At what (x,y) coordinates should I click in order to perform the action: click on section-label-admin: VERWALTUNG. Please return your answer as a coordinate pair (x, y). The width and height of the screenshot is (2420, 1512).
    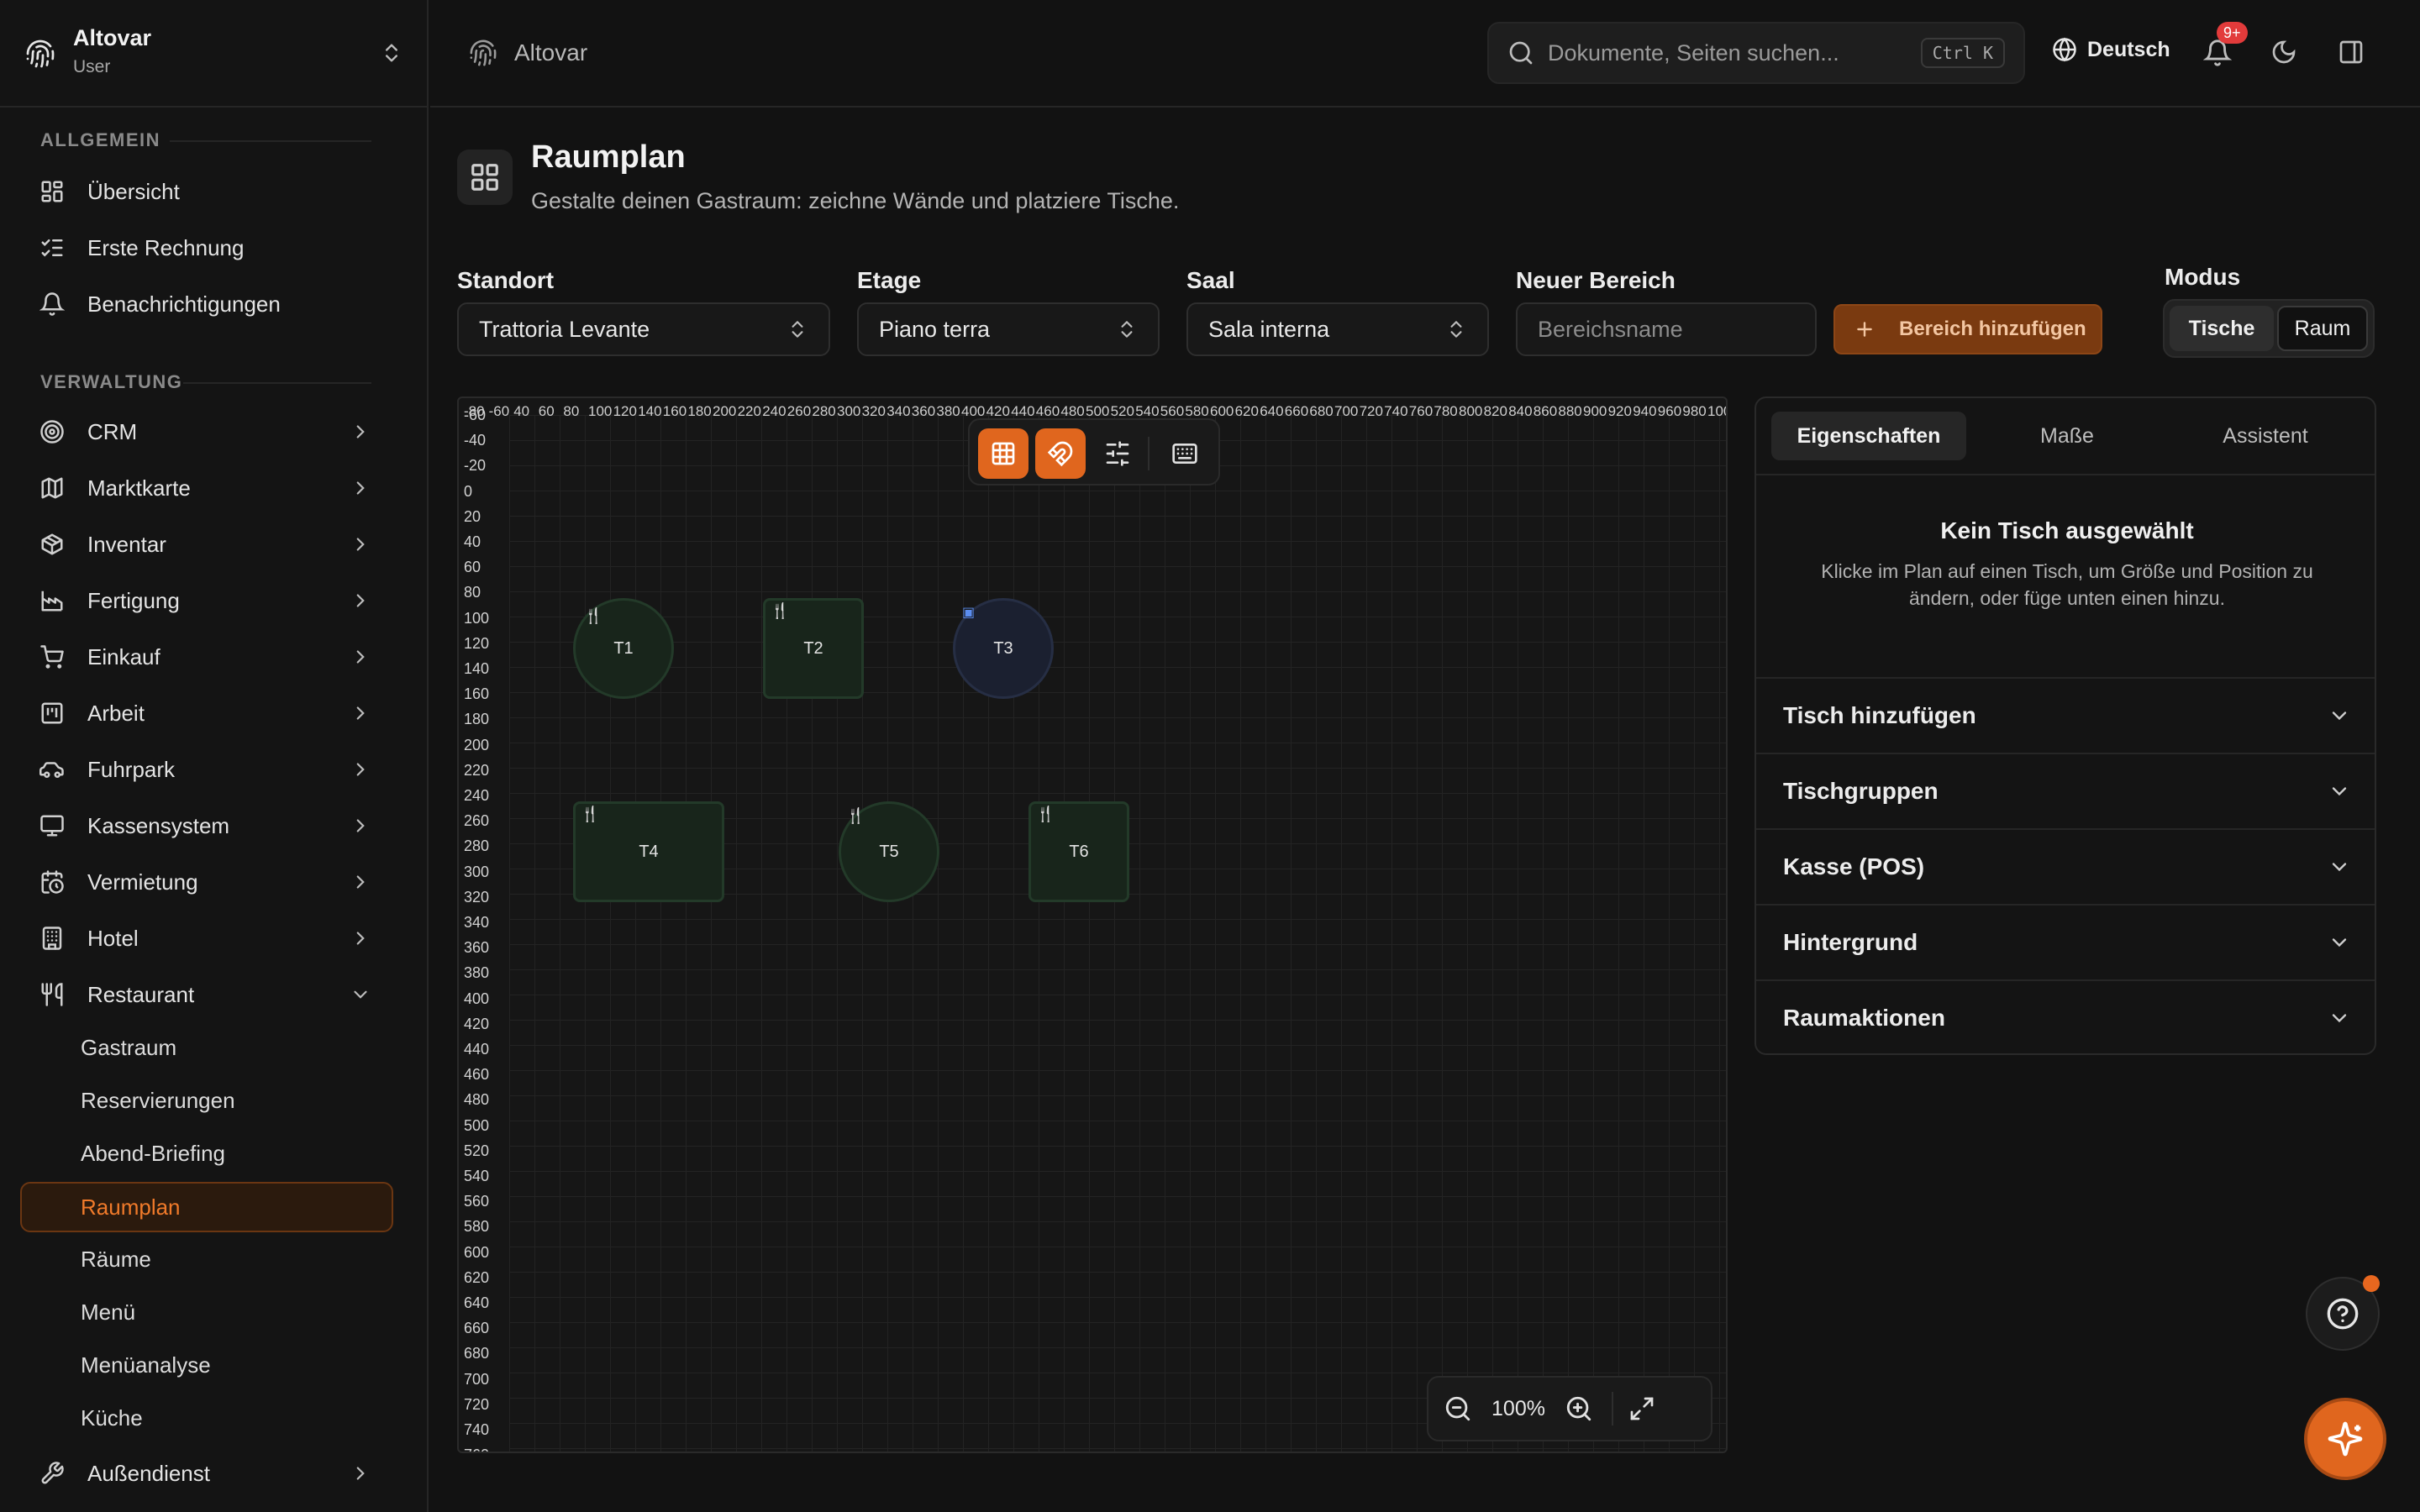
    Looking at the image, I should click on (112, 381).